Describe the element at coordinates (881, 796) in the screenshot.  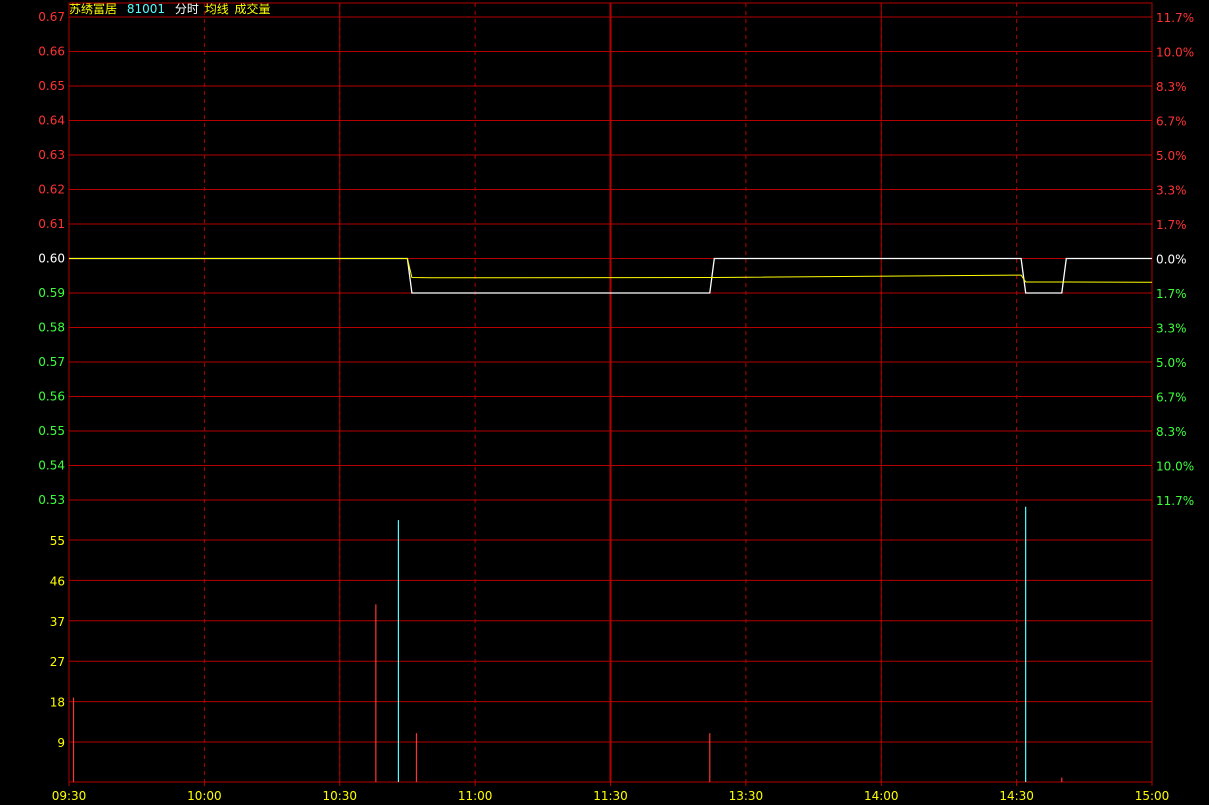
I see `x-tick-label: 14:00` at that location.